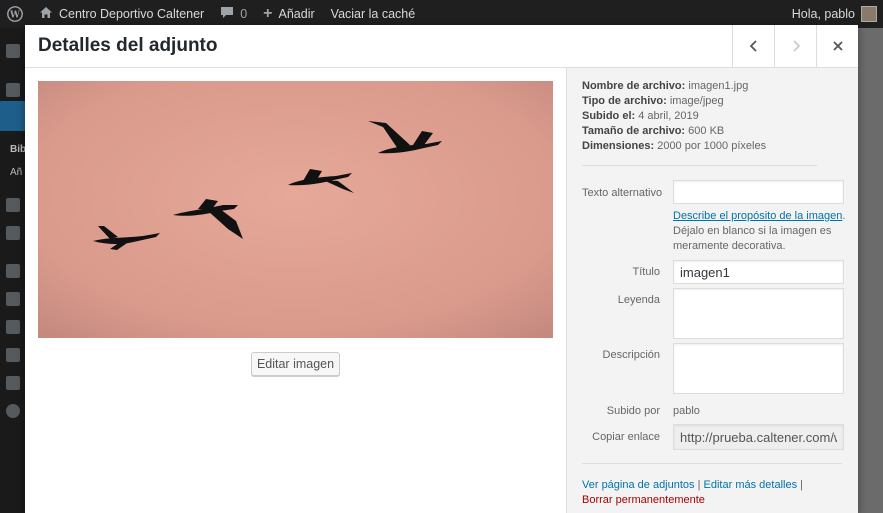 This screenshot has height=513, width=883. I want to click on account-menu: Hola, pablo, so click(833, 14).